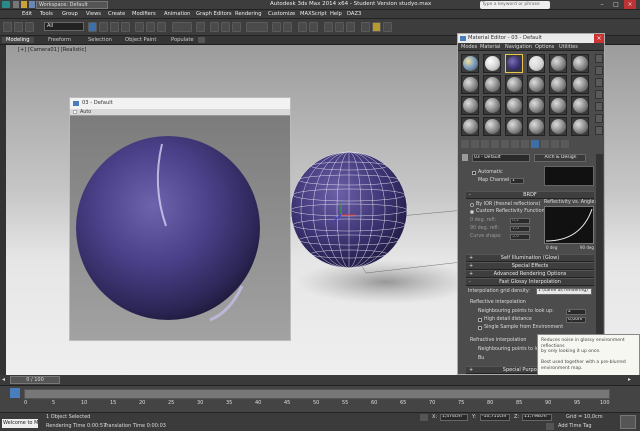  What do you see at coordinates (472, 212) in the screenshot?
I see `custom-reflectivity-radio` at bounding box center [472, 212].